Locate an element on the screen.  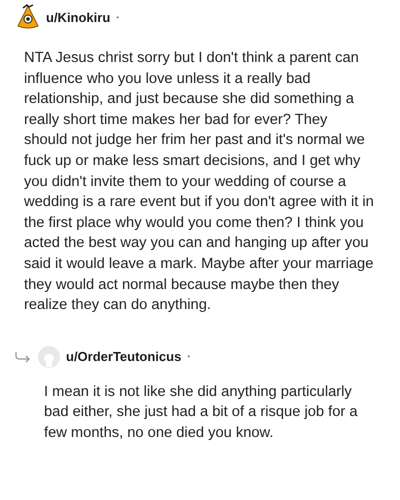
username: u/OrderTeutonicus is located at coordinates (124, 356).